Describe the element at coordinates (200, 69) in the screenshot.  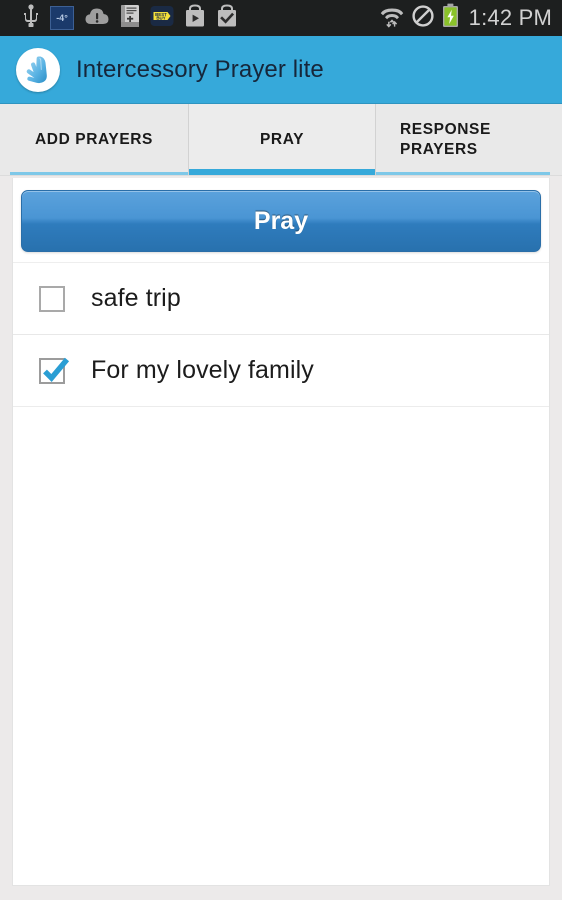
I see `app-title: Intercessory Prayer lite` at that location.